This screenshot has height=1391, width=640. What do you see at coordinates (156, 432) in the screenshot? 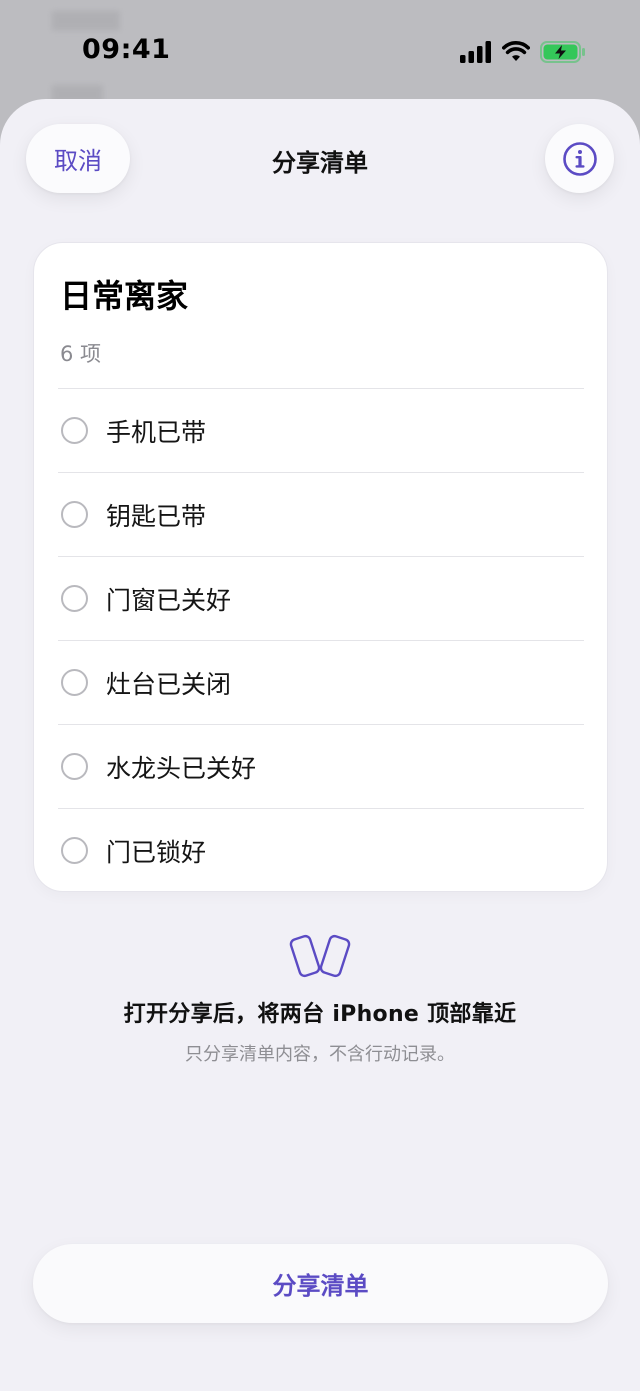
I see `list-item-label: 手机已带` at bounding box center [156, 432].